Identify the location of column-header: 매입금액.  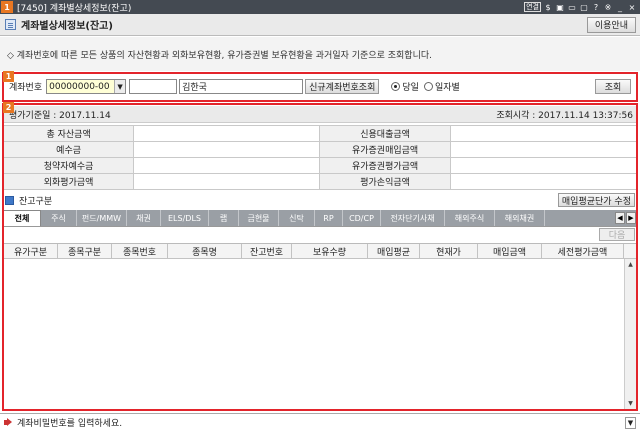
(510, 251).